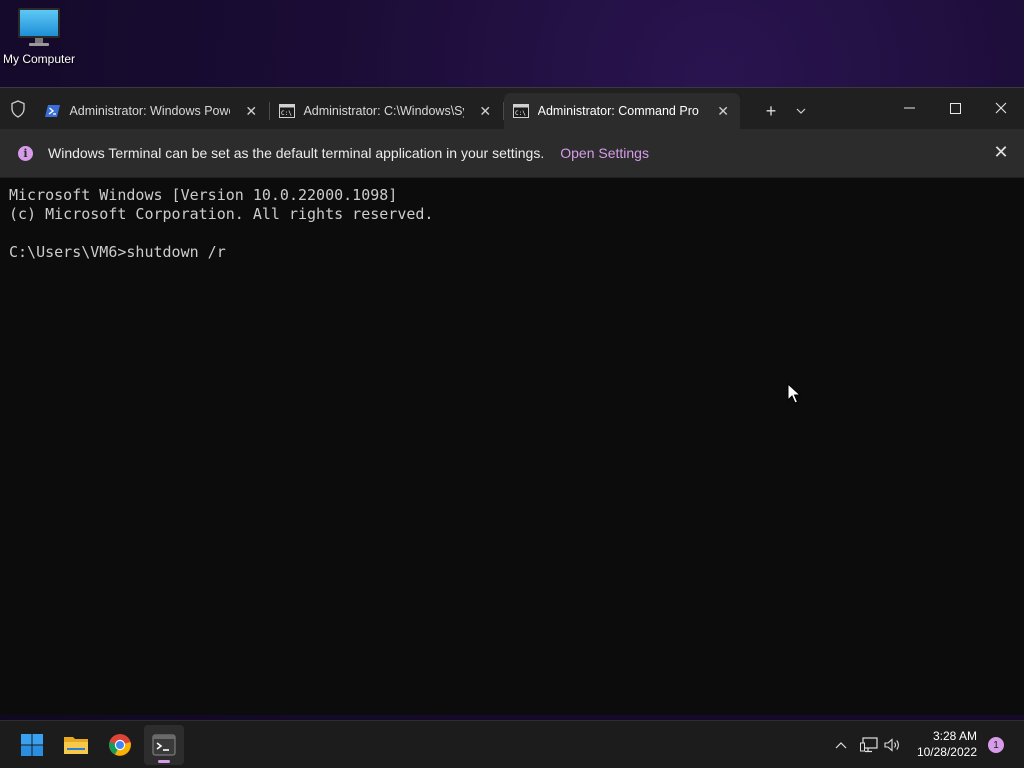  Describe the element at coordinates (25, 153) in the screenshot. I see `info-icon: i` at that location.